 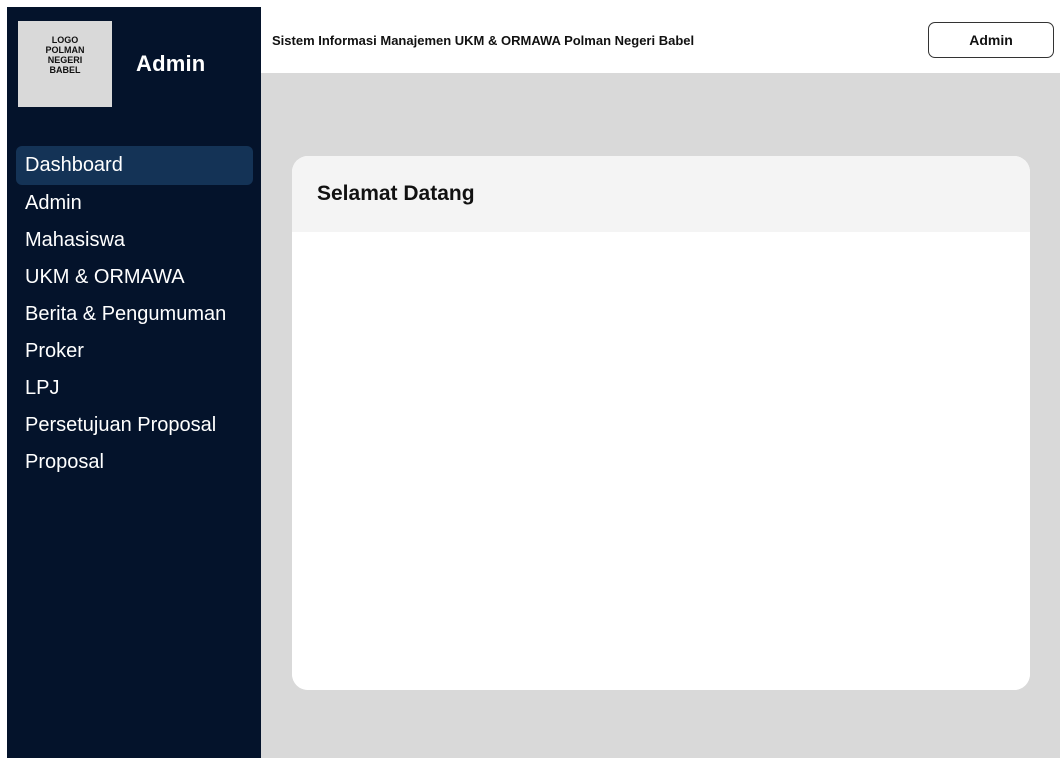 I want to click on user-menu-button: Admin, so click(x=991, y=40).